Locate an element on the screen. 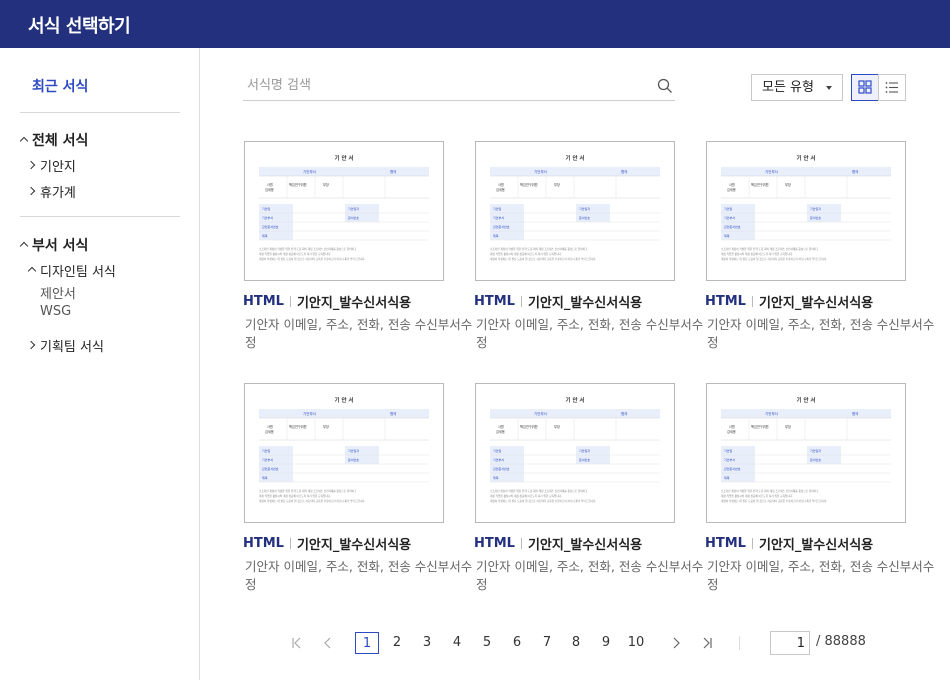 Image resolution: width=950 pixels, height=680 pixels. sidebar-item-label: 기안지 is located at coordinates (58, 167).